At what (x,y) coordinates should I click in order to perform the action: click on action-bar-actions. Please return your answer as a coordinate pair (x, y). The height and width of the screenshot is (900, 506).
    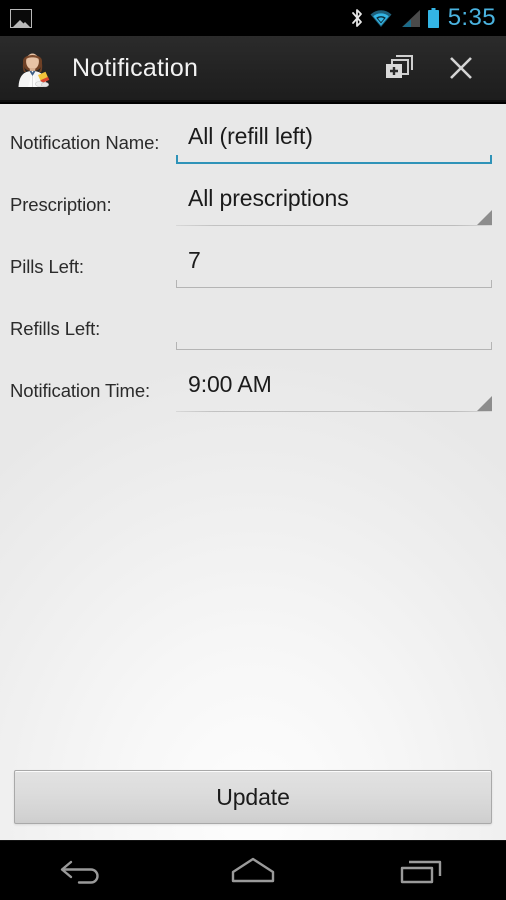
    Looking at the image, I should click on (437, 68).